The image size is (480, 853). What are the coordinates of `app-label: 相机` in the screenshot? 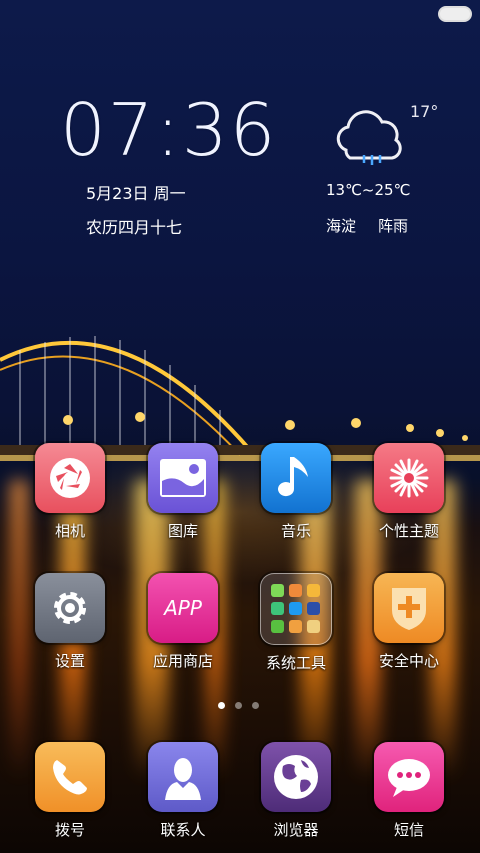 It's located at (69, 531).